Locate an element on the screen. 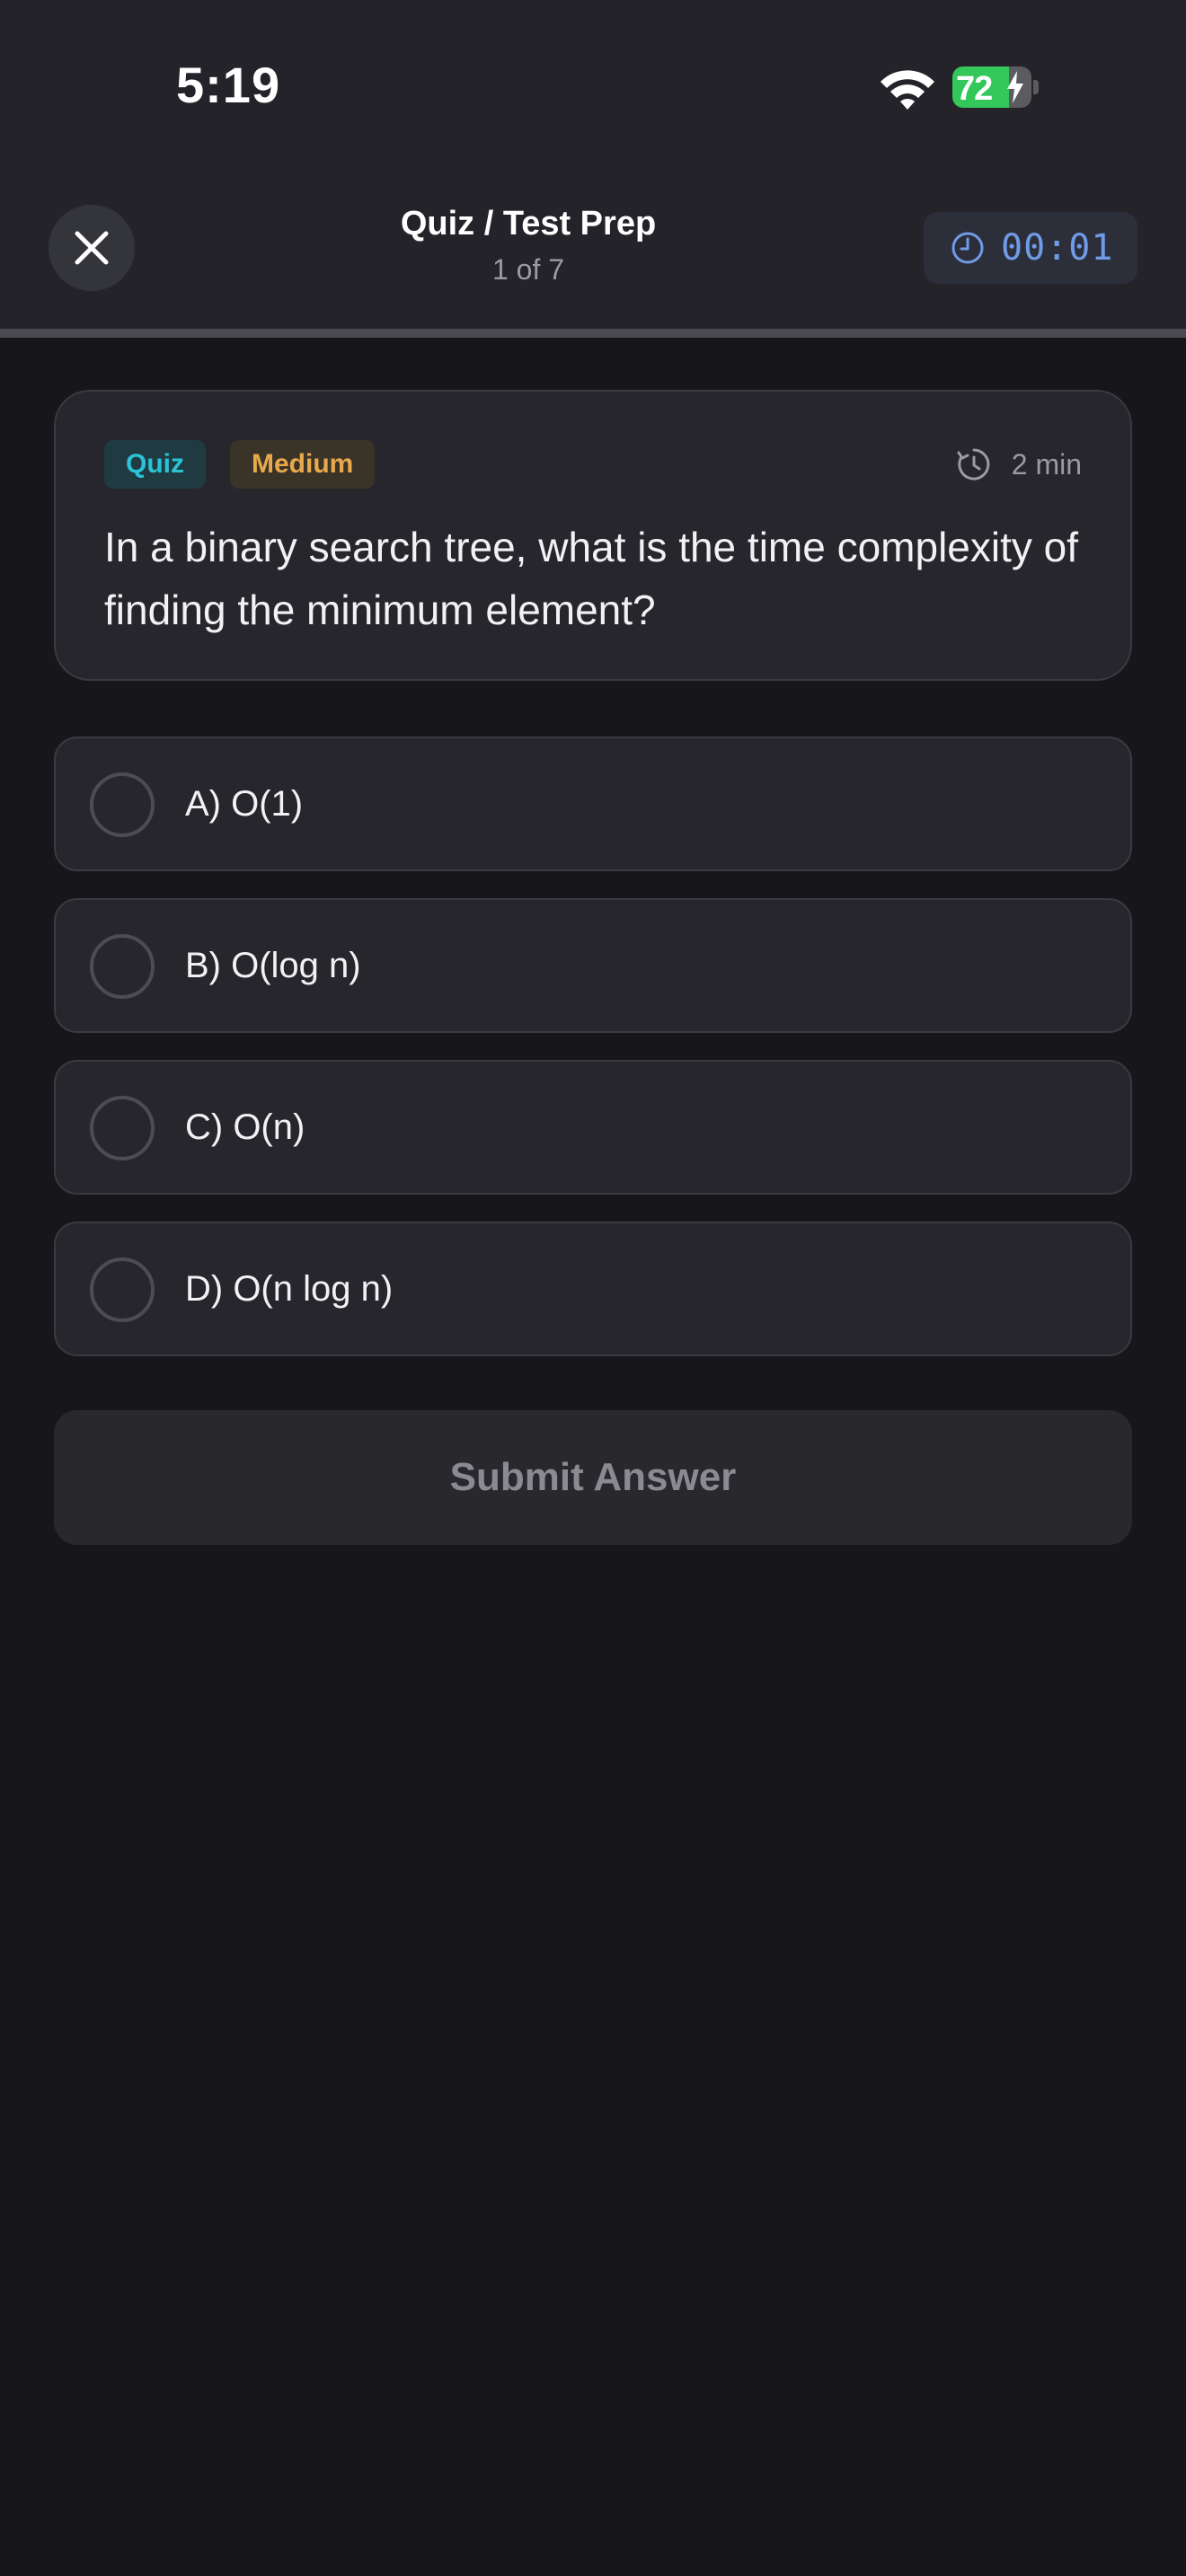  status-time: 5:19 is located at coordinates (228, 85).